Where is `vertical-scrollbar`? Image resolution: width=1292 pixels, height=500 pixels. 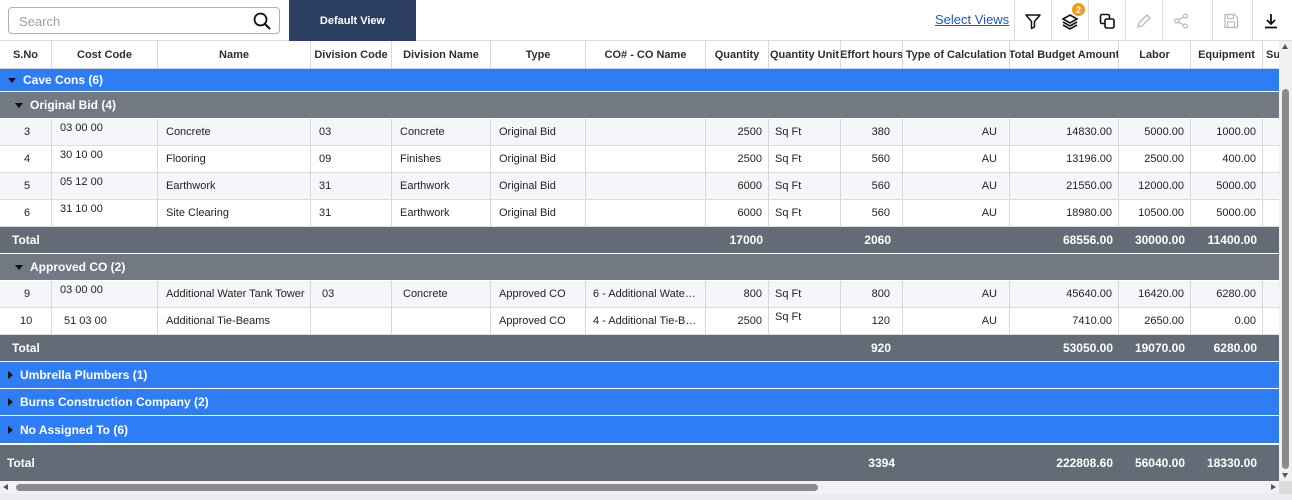
vertical-scrollbar is located at coordinates (1285, 261).